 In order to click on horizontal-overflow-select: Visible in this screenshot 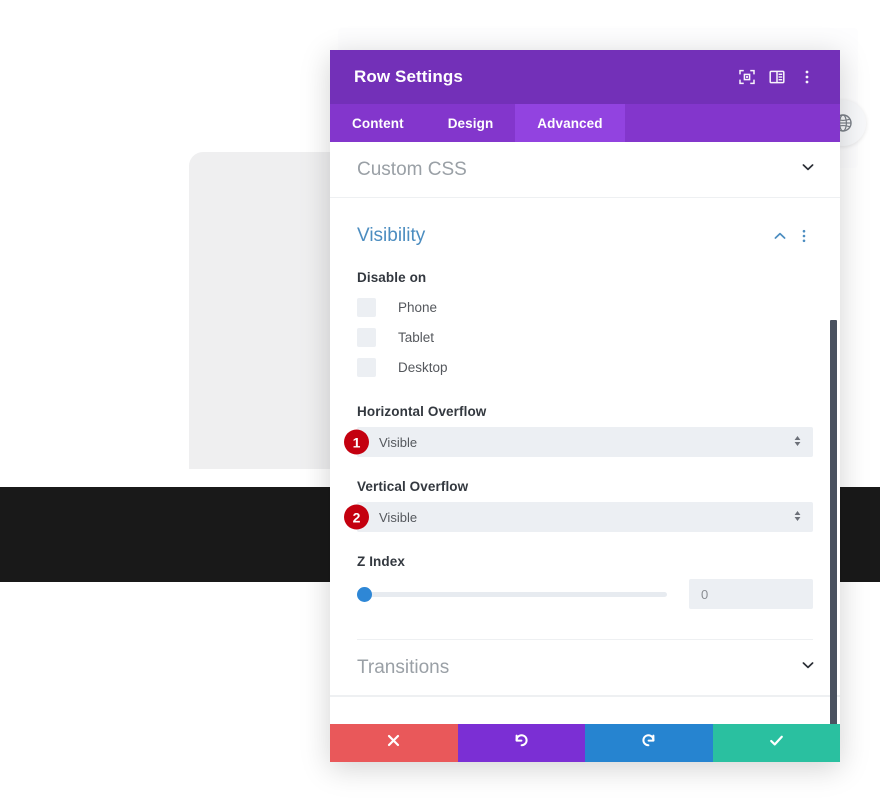, I will do `click(585, 442)`.